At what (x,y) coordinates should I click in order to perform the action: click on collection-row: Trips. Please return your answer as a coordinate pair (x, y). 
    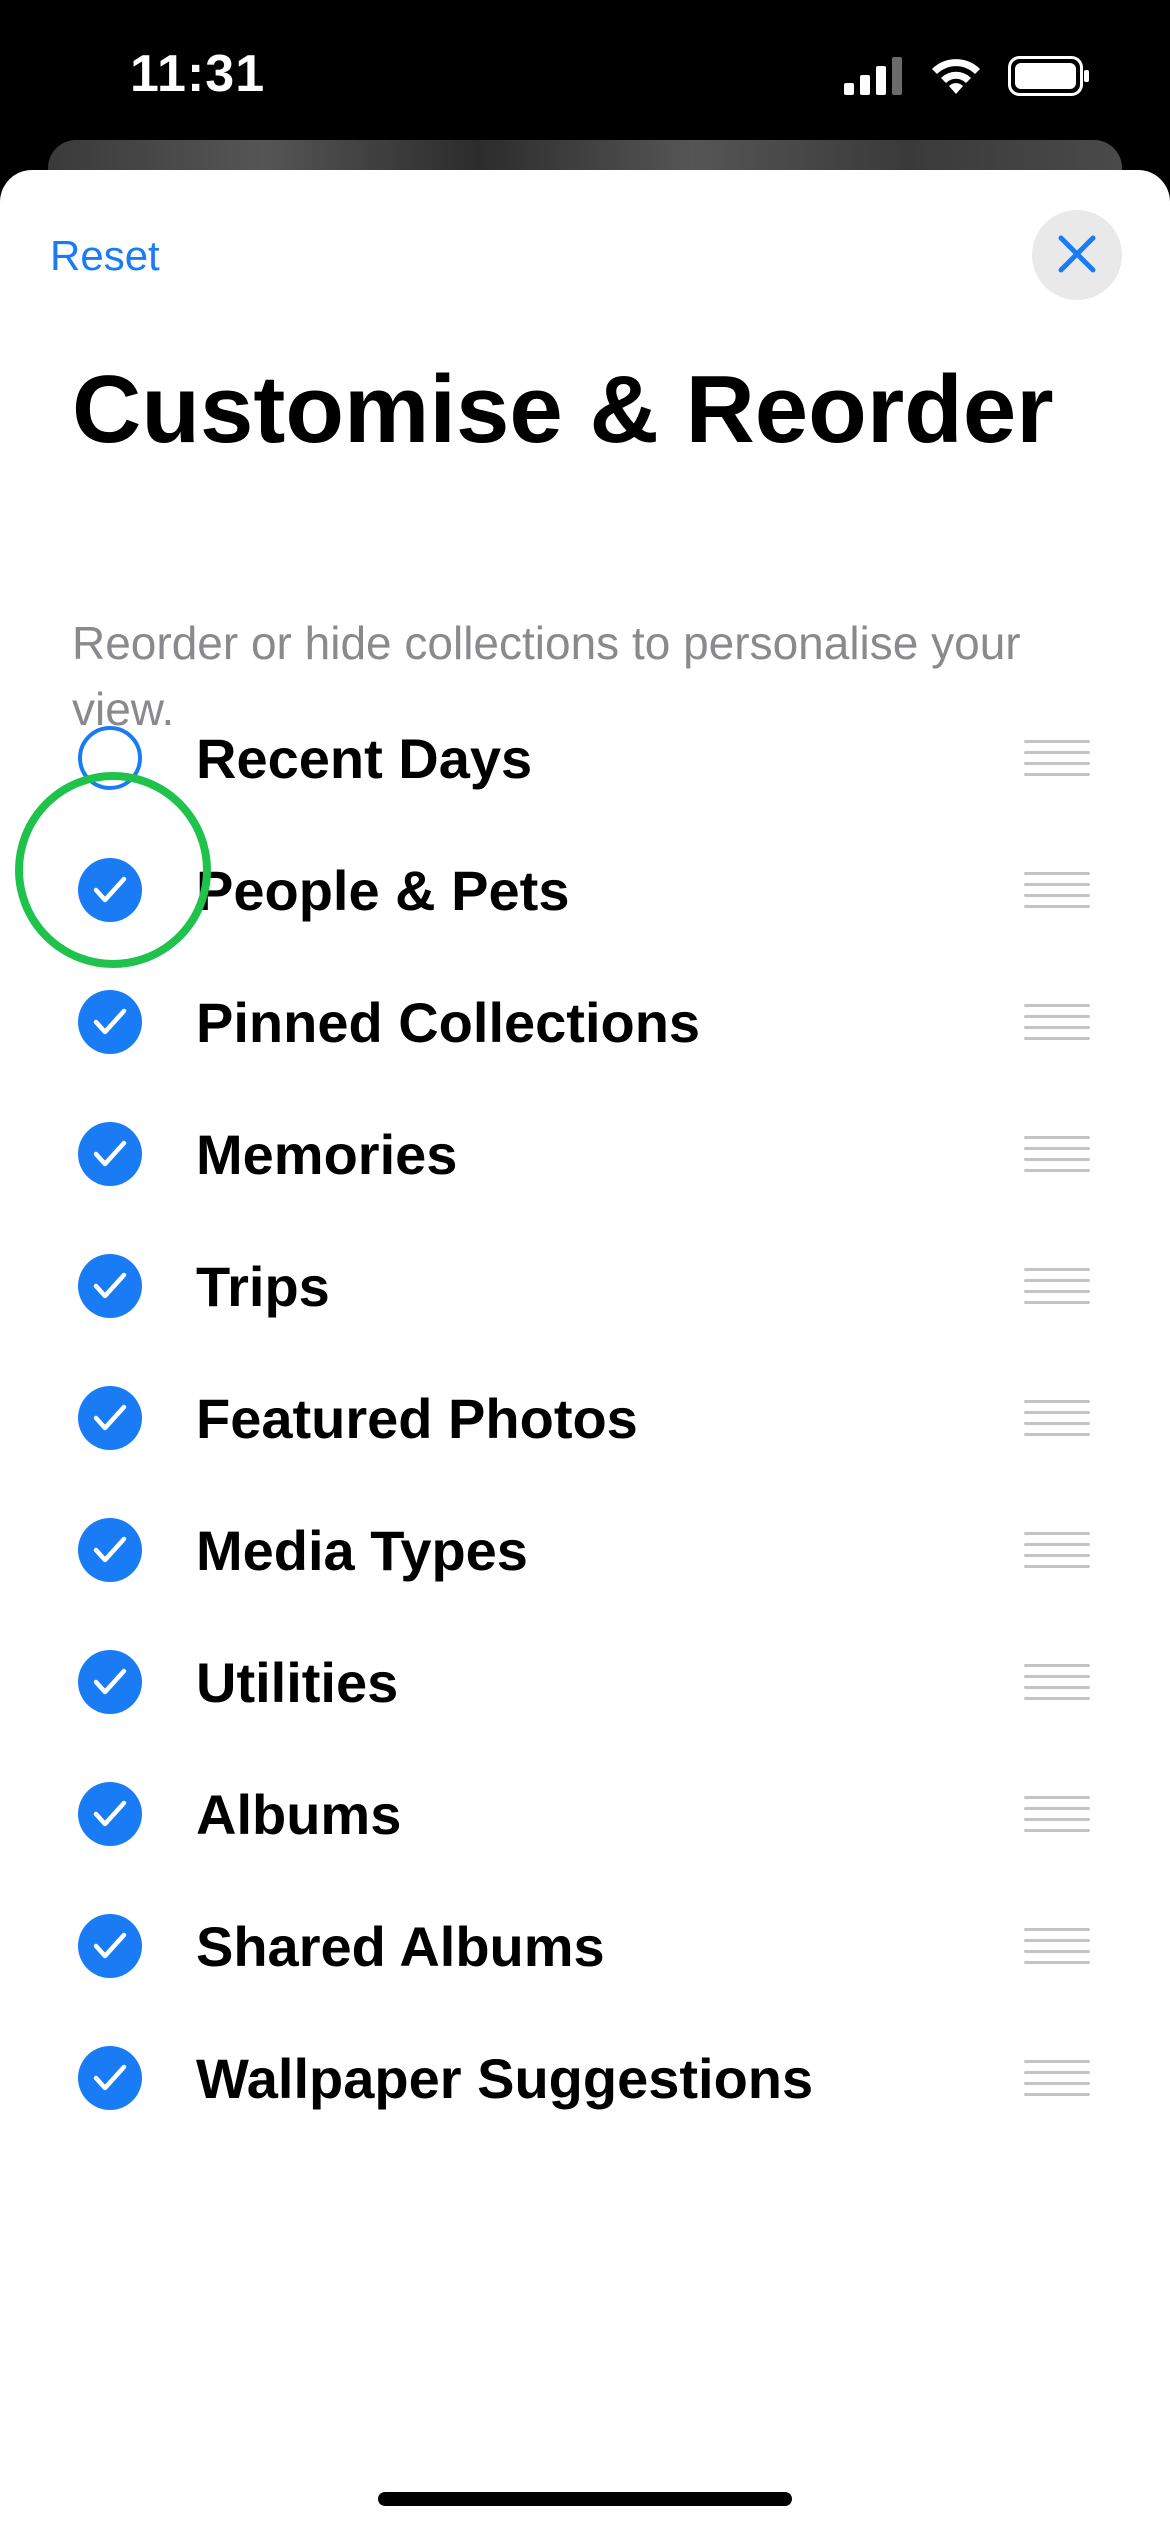
    Looking at the image, I should click on (585, 1286).